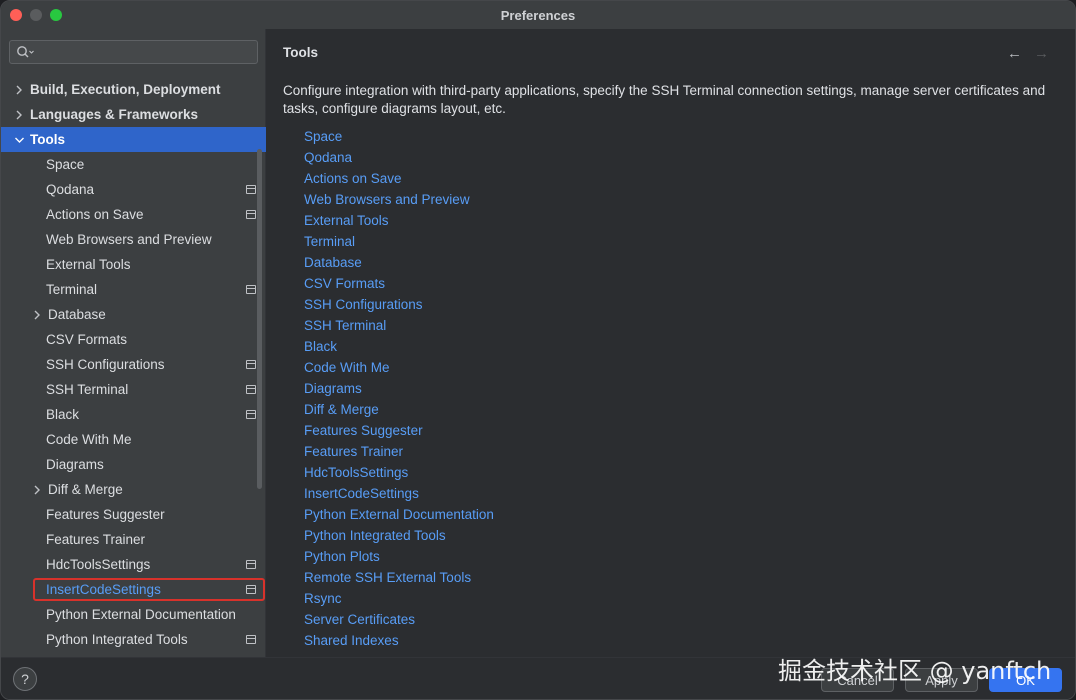  I want to click on tools-link: Diagrams, so click(399, 388).